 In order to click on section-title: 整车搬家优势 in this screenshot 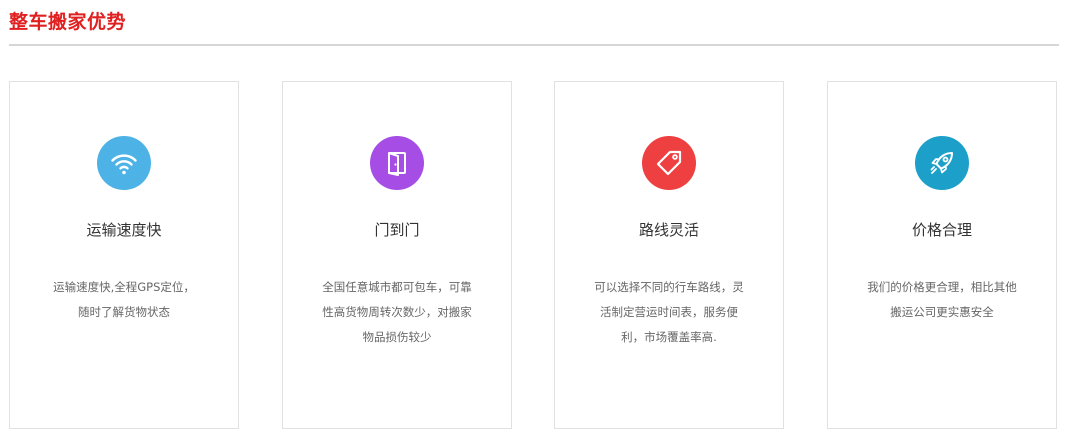, I will do `click(68, 22)`.